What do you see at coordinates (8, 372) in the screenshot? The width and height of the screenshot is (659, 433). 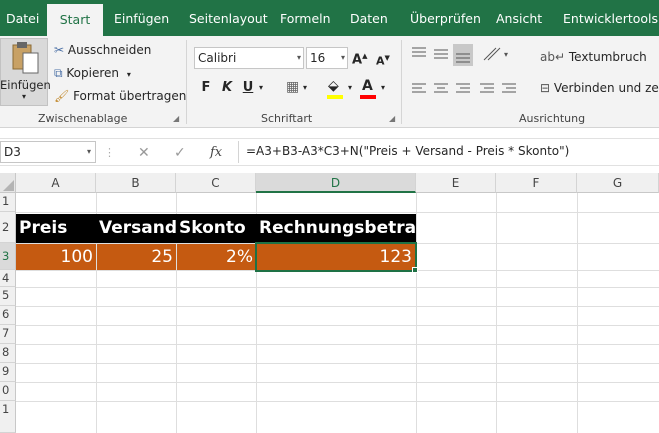 I see `row-header-9: 9` at bounding box center [8, 372].